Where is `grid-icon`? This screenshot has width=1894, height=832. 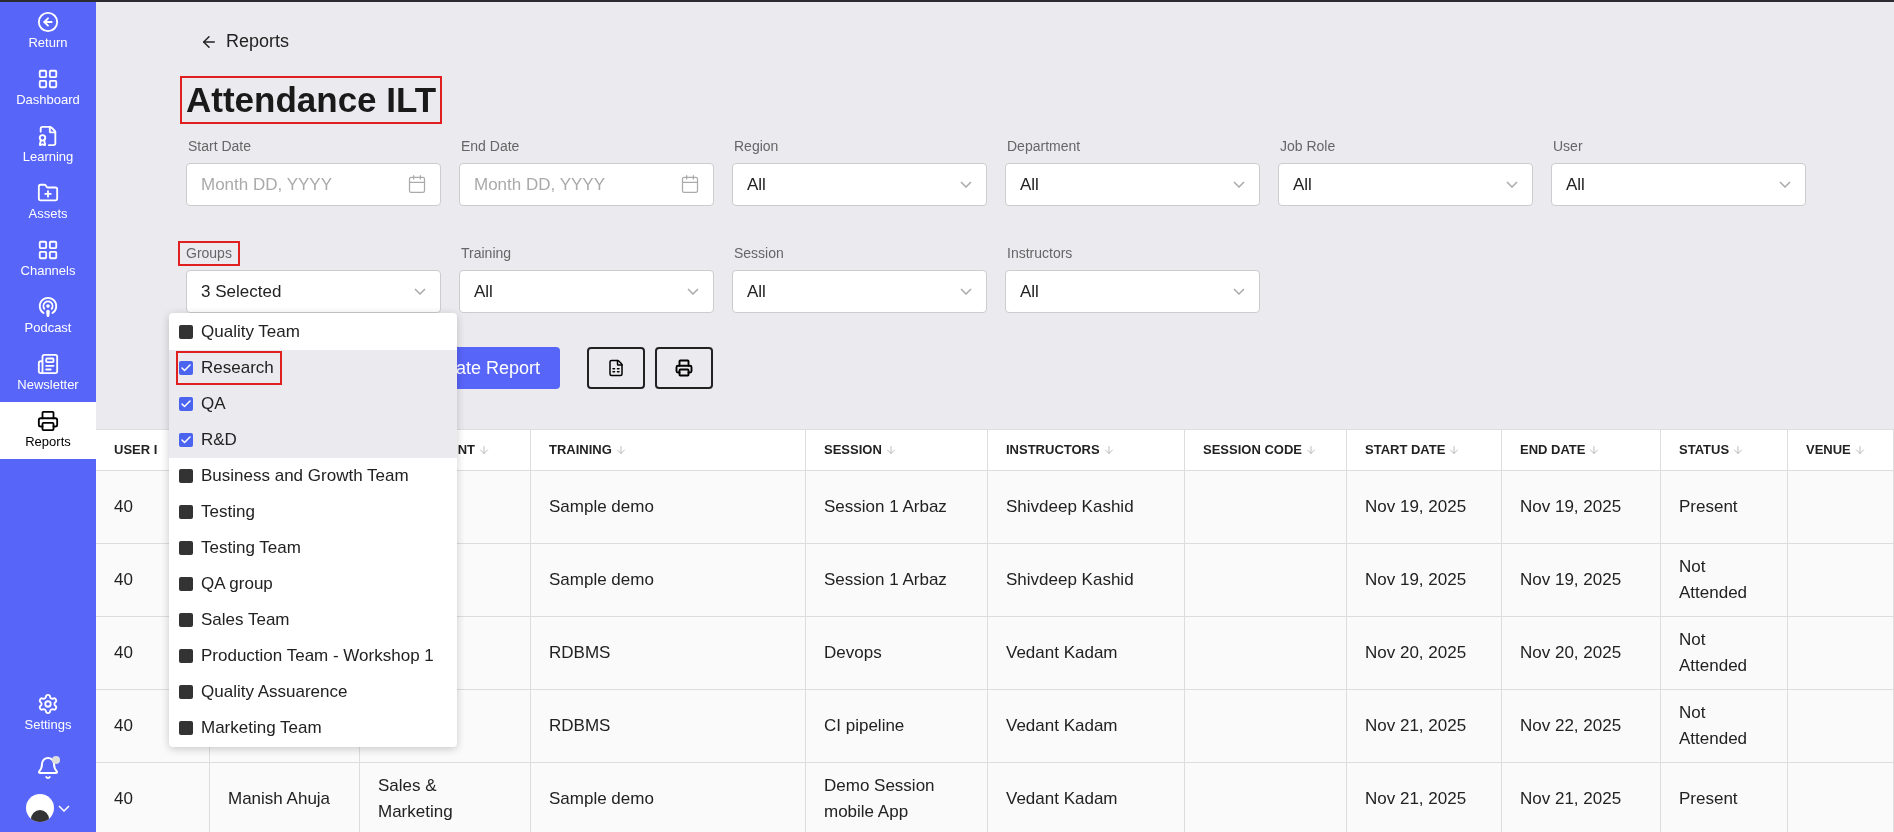 grid-icon is located at coordinates (48, 79).